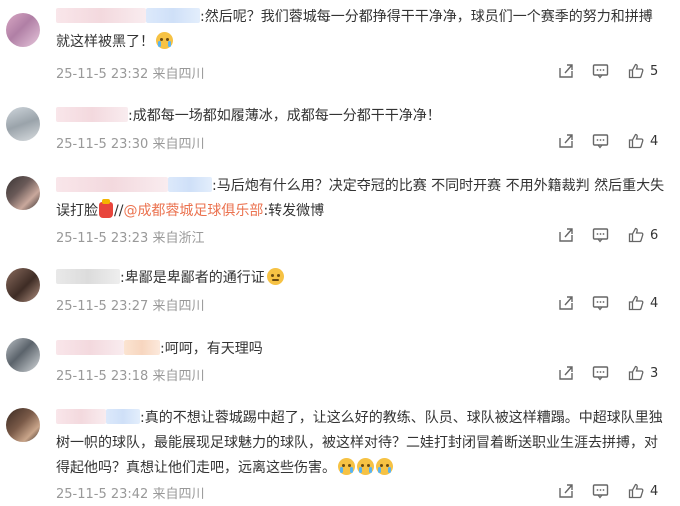  I want to click on like-count: 6, so click(654, 235).